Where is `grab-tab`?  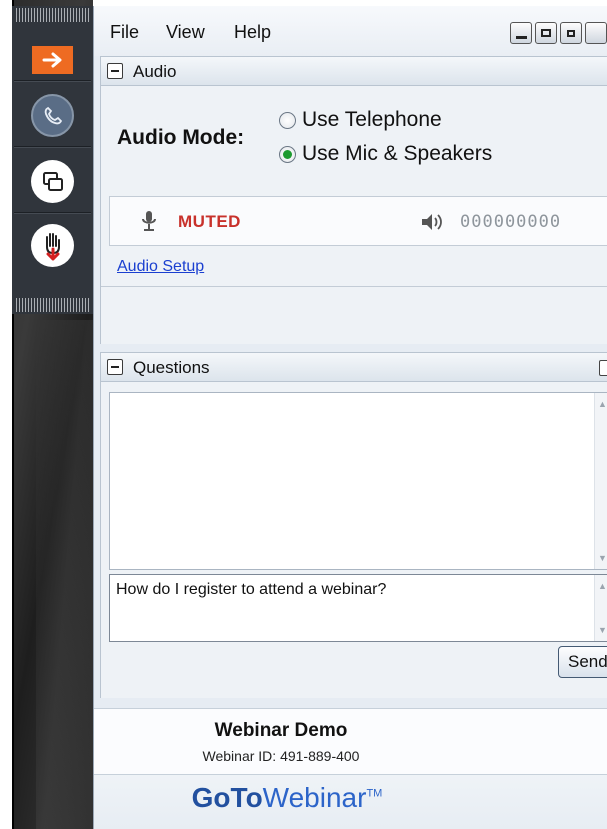
grab-tab is located at coordinates (53, 160).